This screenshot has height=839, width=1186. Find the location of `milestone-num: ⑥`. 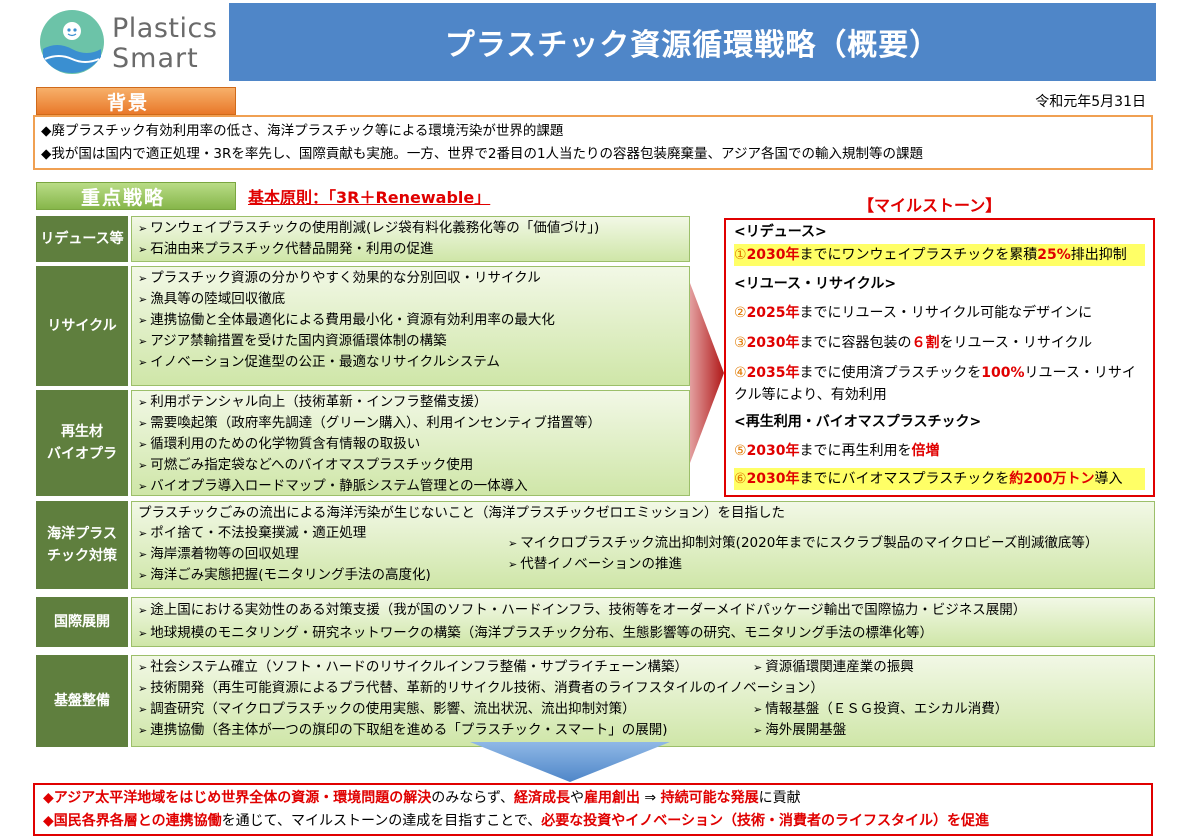

milestone-num: ⑥ is located at coordinates (740, 479).